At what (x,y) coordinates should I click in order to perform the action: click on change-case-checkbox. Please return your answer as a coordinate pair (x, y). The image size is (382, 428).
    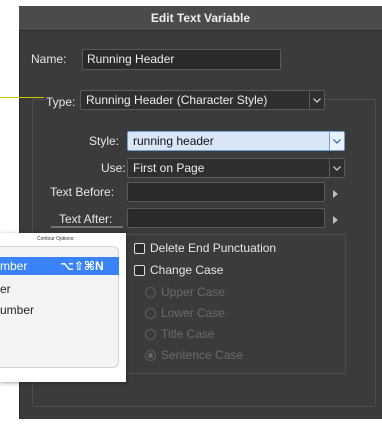
    Looking at the image, I should click on (139, 270).